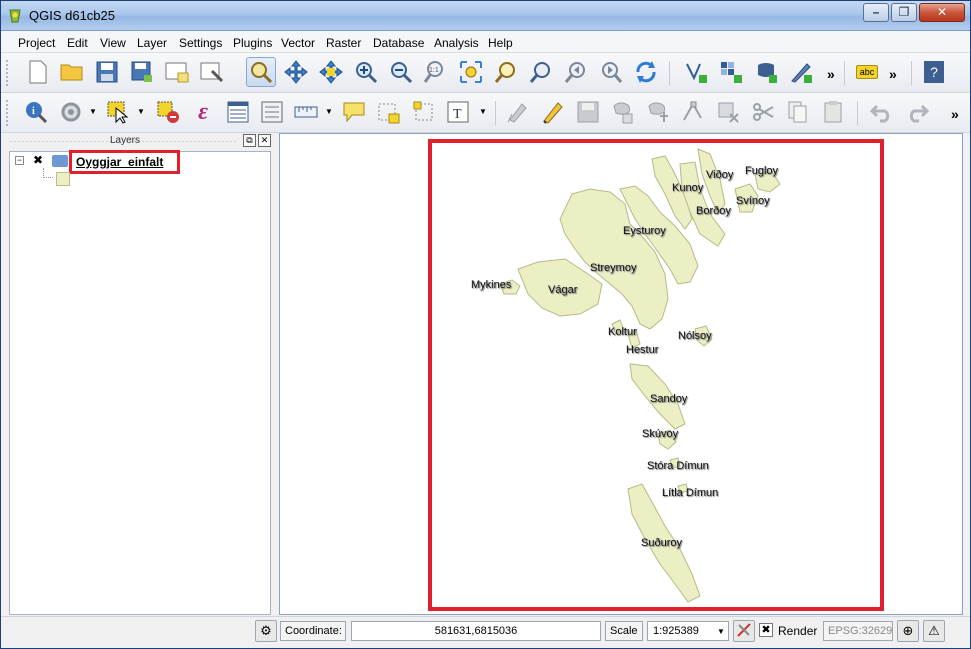  Describe the element at coordinates (646, 72) in the screenshot. I see `refresh-icon` at that location.